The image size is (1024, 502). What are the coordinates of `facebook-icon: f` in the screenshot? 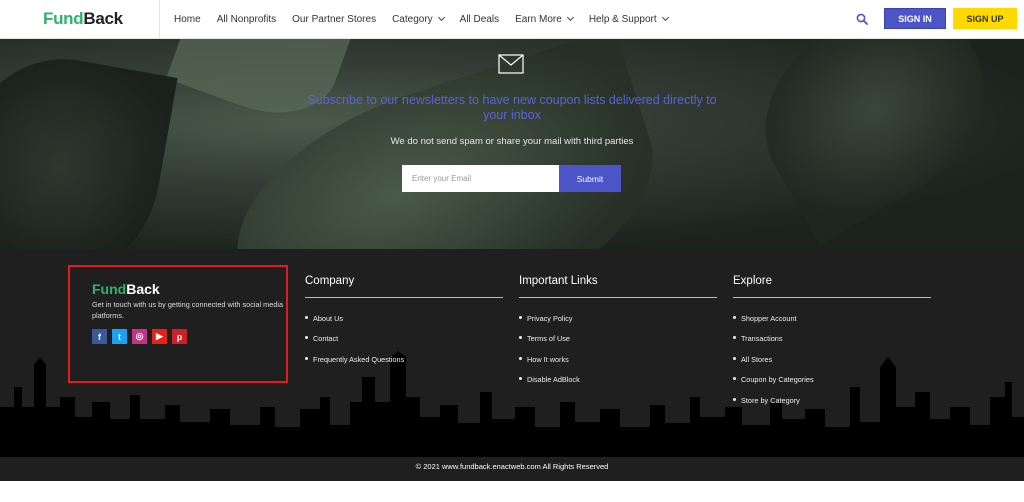 It's located at (99, 336).